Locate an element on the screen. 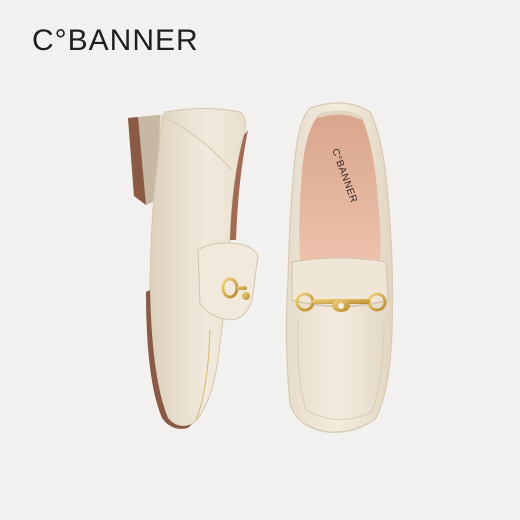  right-shoe-top-view: C°BANNER is located at coordinates (339, 267).